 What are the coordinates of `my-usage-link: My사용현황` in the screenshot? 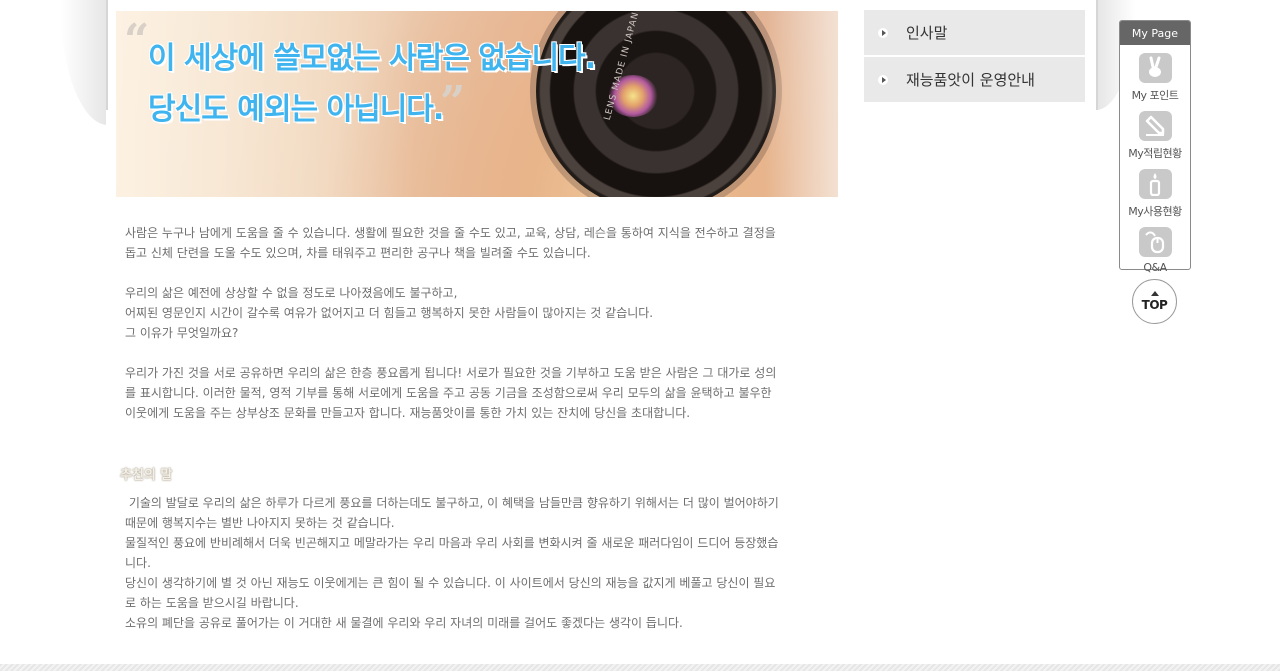 It's located at (1155, 194).